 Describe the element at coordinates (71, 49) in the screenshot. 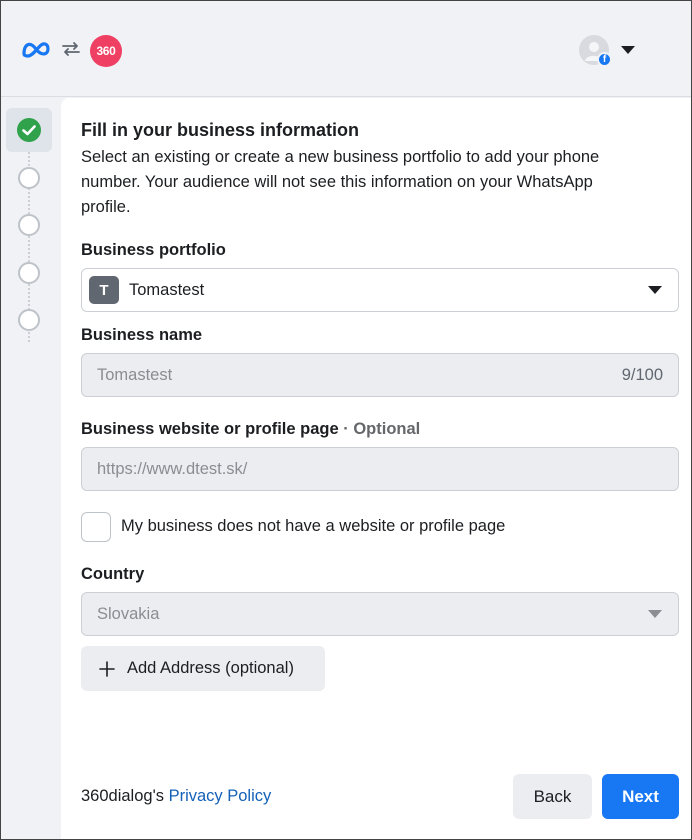

I see `swap-arrows-icon` at that location.